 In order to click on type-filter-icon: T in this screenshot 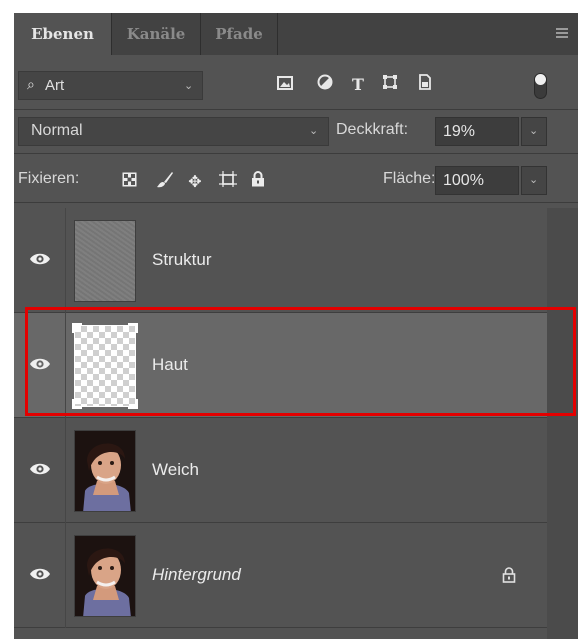, I will do `click(358, 85)`.